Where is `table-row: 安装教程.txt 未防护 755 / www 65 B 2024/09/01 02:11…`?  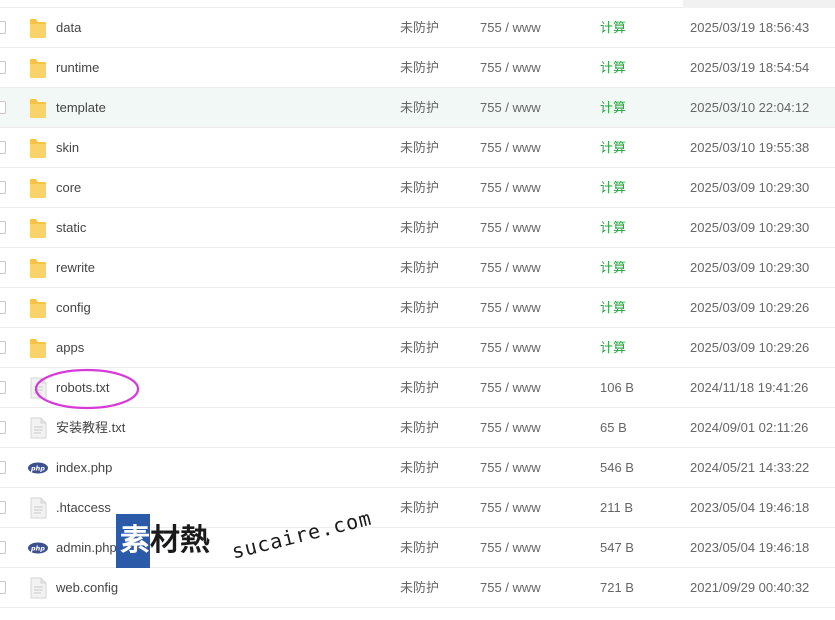
table-row: 安装教程.txt 未防护 755 / www 65 B 2024/09/01 02:11… is located at coordinates (417, 428).